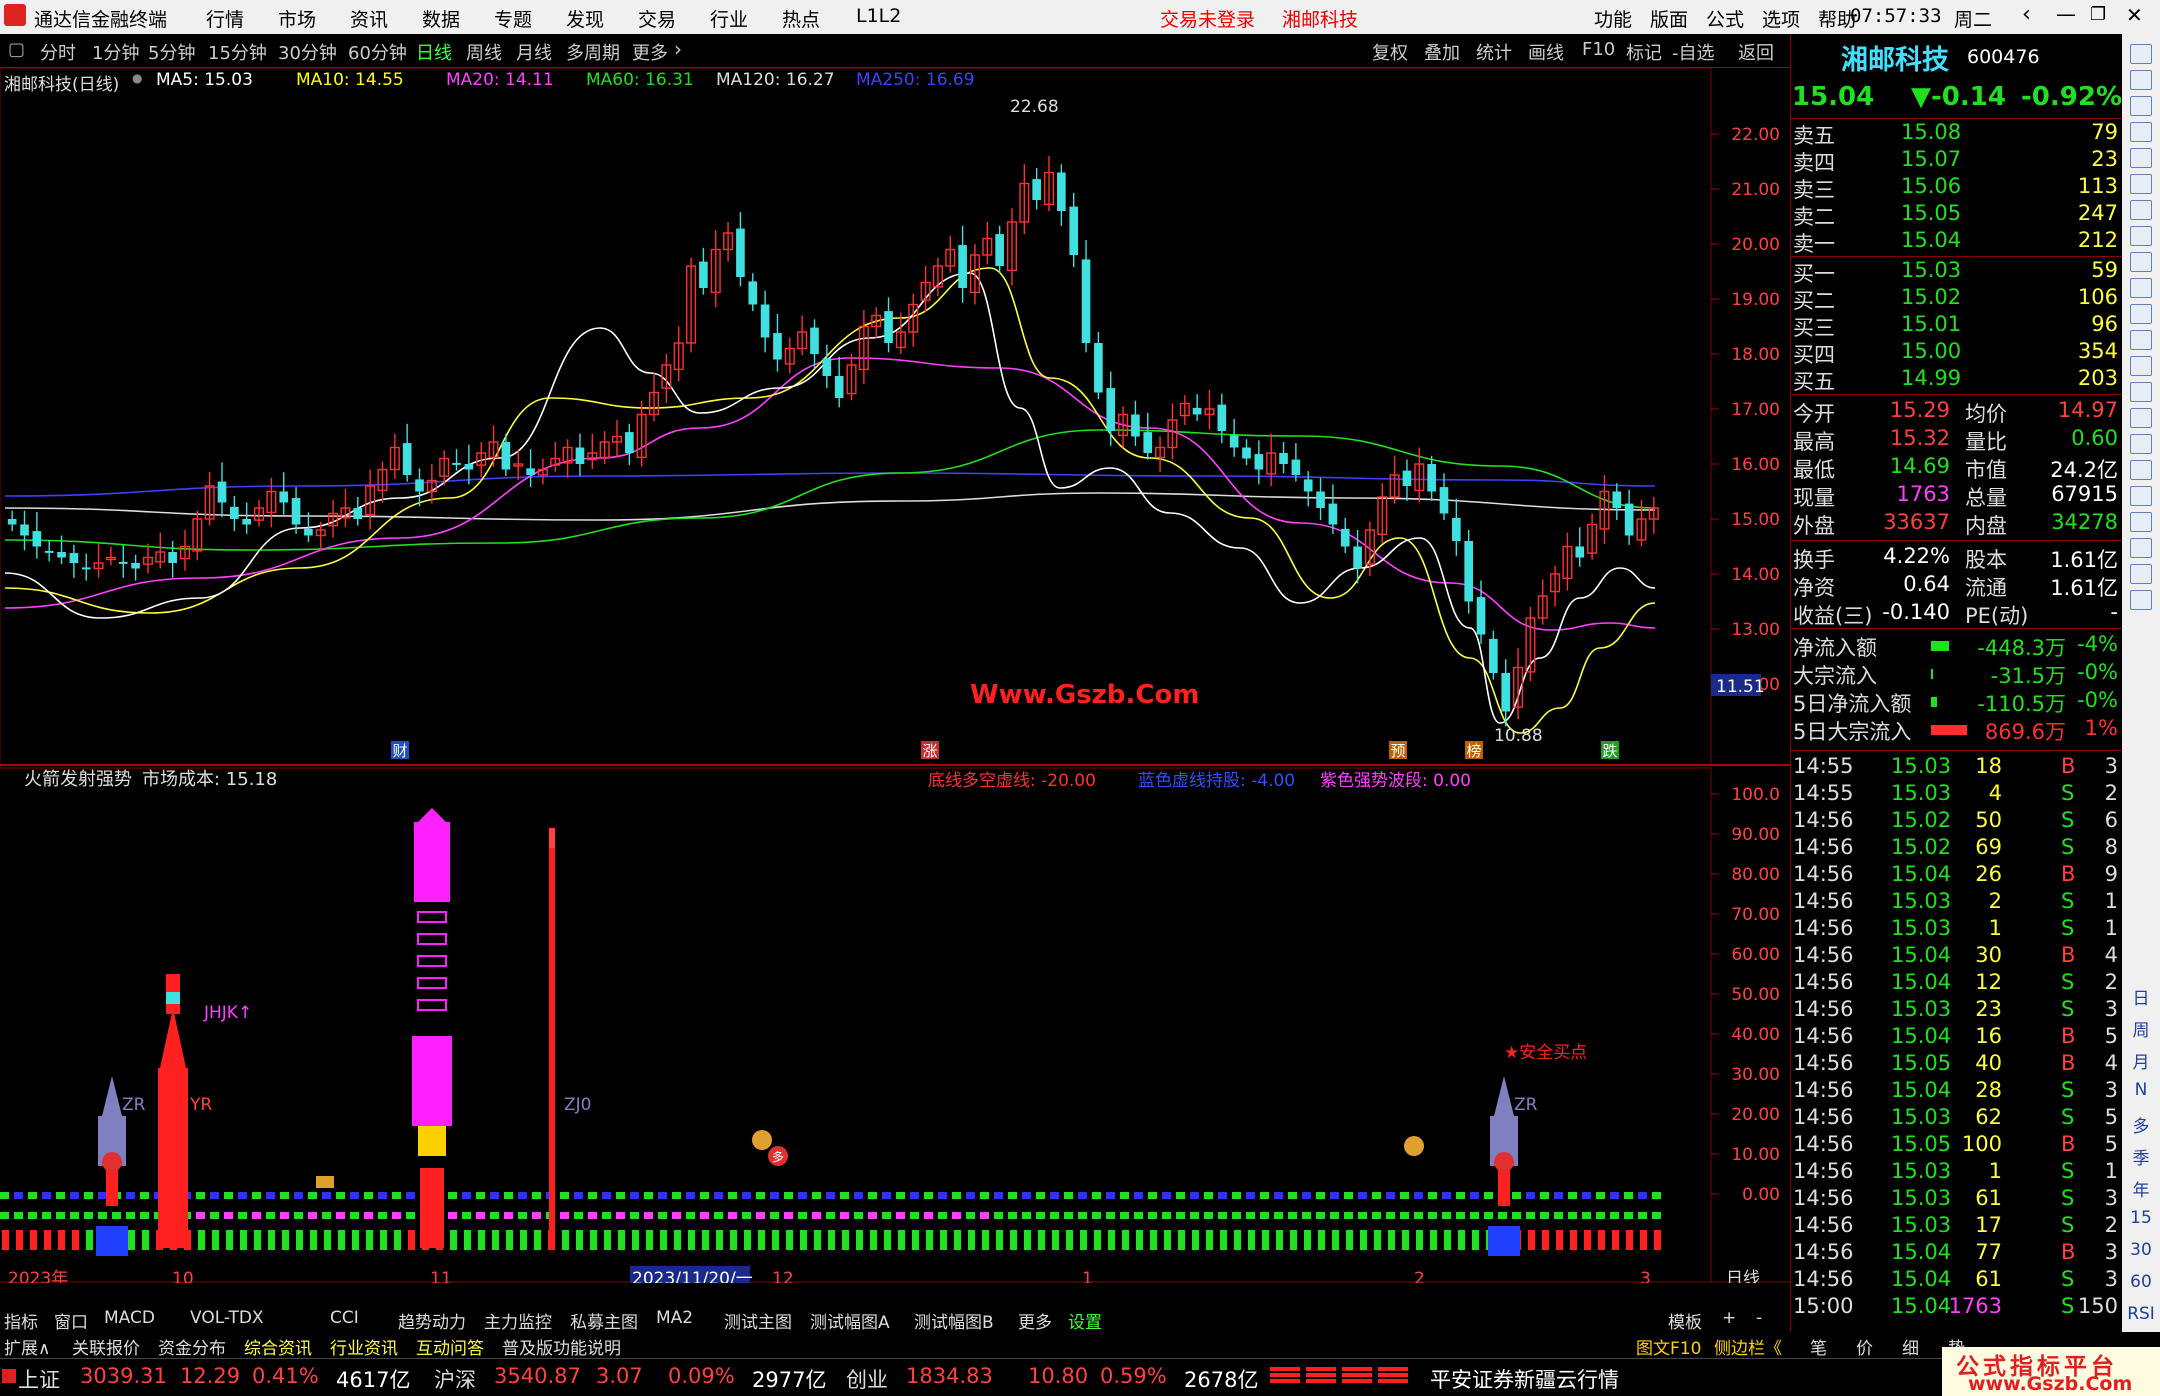 Image resolution: width=2160 pixels, height=1396 pixels. I want to click on bid-price-2: 15.01, so click(1931, 324).